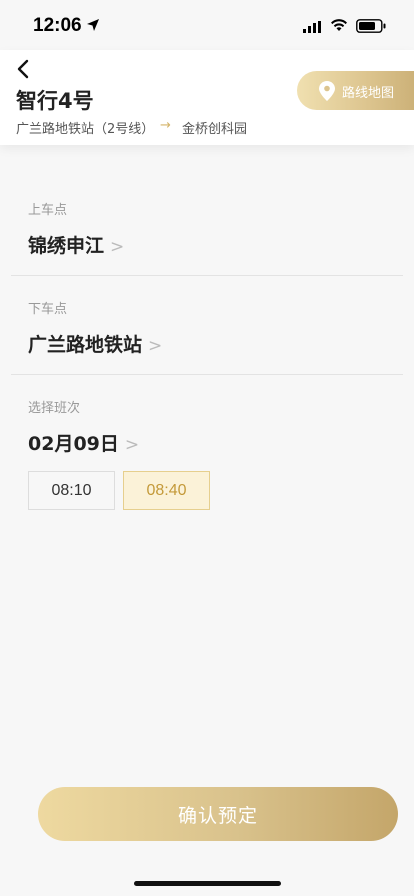  Describe the element at coordinates (165, 125) in the screenshot. I see `route-arrow-icon: →` at that location.